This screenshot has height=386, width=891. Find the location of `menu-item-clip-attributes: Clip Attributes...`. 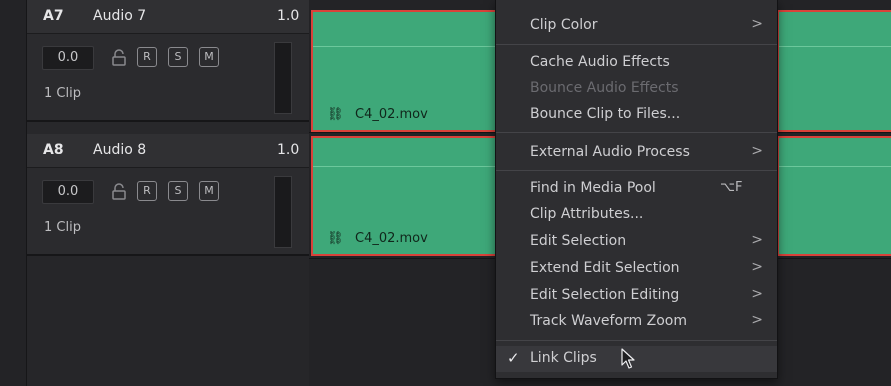

menu-item-clip-attributes: Clip Attributes... is located at coordinates (636, 215).